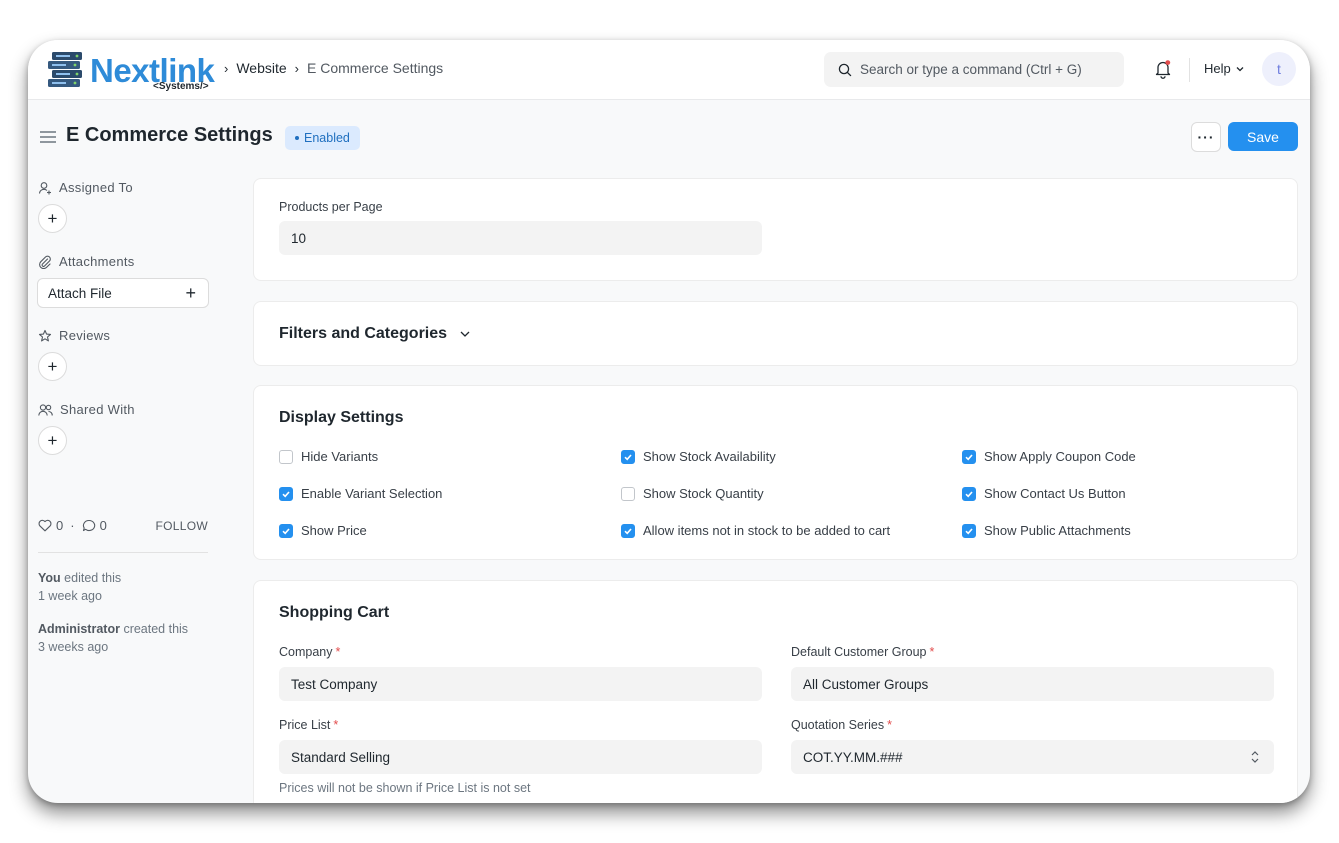  I want to click on checkbox-label: Show Public Attachments, so click(1057, 530).